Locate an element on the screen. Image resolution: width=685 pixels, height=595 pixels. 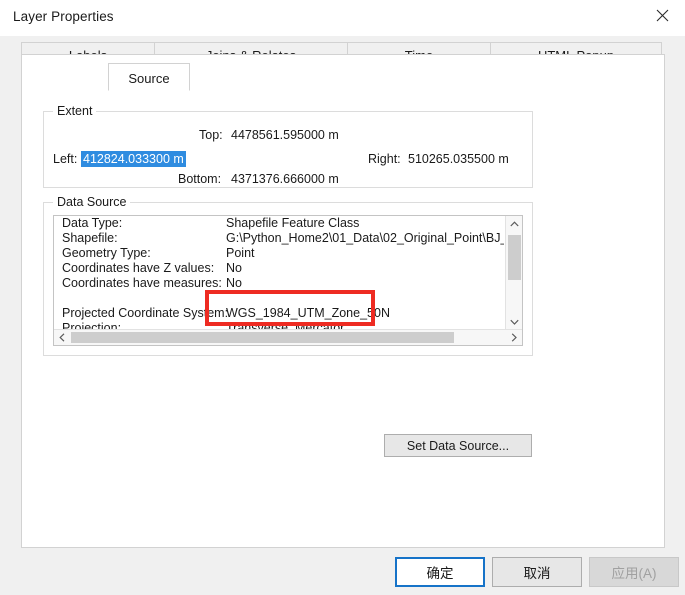
apply-label: 应用(A) is located at coordinates (634, 573).